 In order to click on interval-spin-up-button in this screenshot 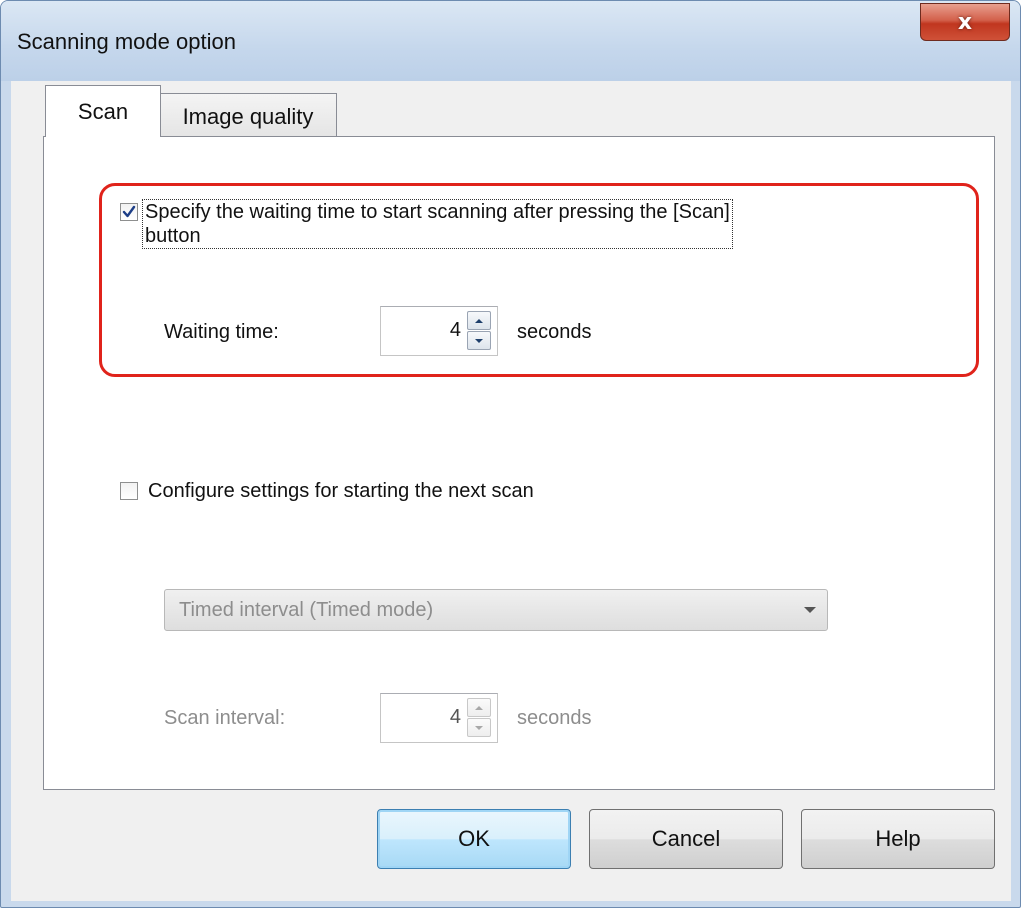, I will do `click(479, 707)`.